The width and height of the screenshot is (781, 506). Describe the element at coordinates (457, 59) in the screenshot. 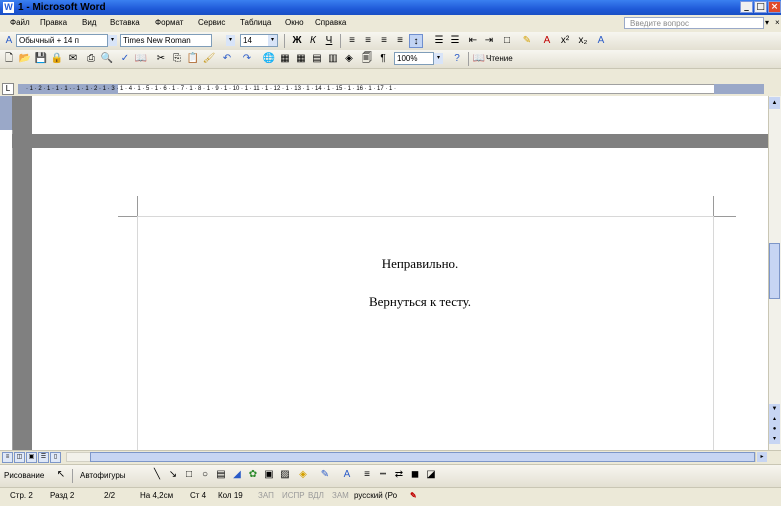

I see `help-icon: ?` at that location.